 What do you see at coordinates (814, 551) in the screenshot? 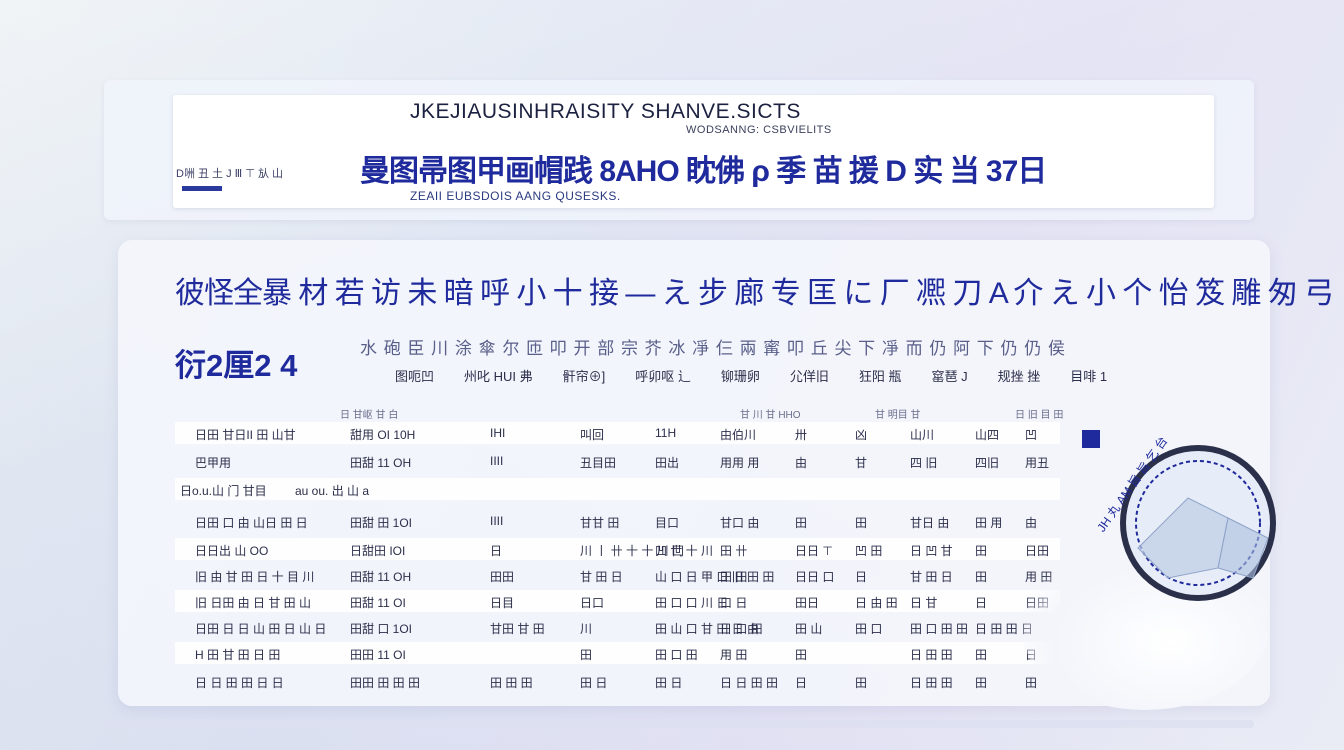
I see `table-cell: 日日 ⊤` at bounding box center [814, 551].